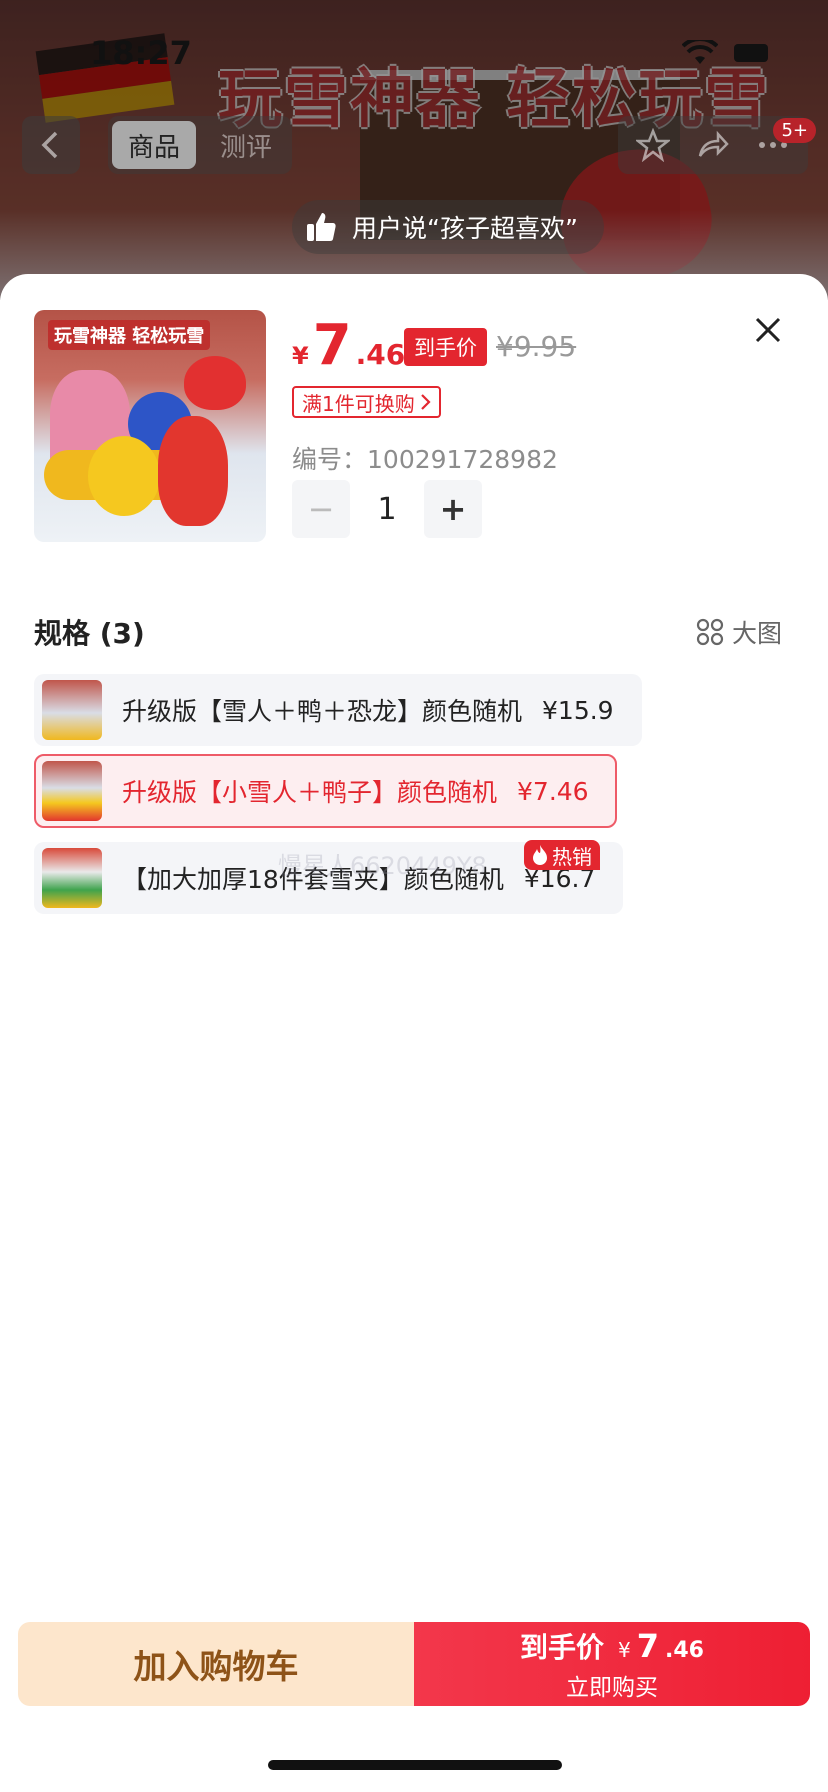 This screenshot has width=828, height=1792. Describe the element at coordinates (648, 1646) in the screenshot. I see `buy-now-price-integer: 7` at that location.